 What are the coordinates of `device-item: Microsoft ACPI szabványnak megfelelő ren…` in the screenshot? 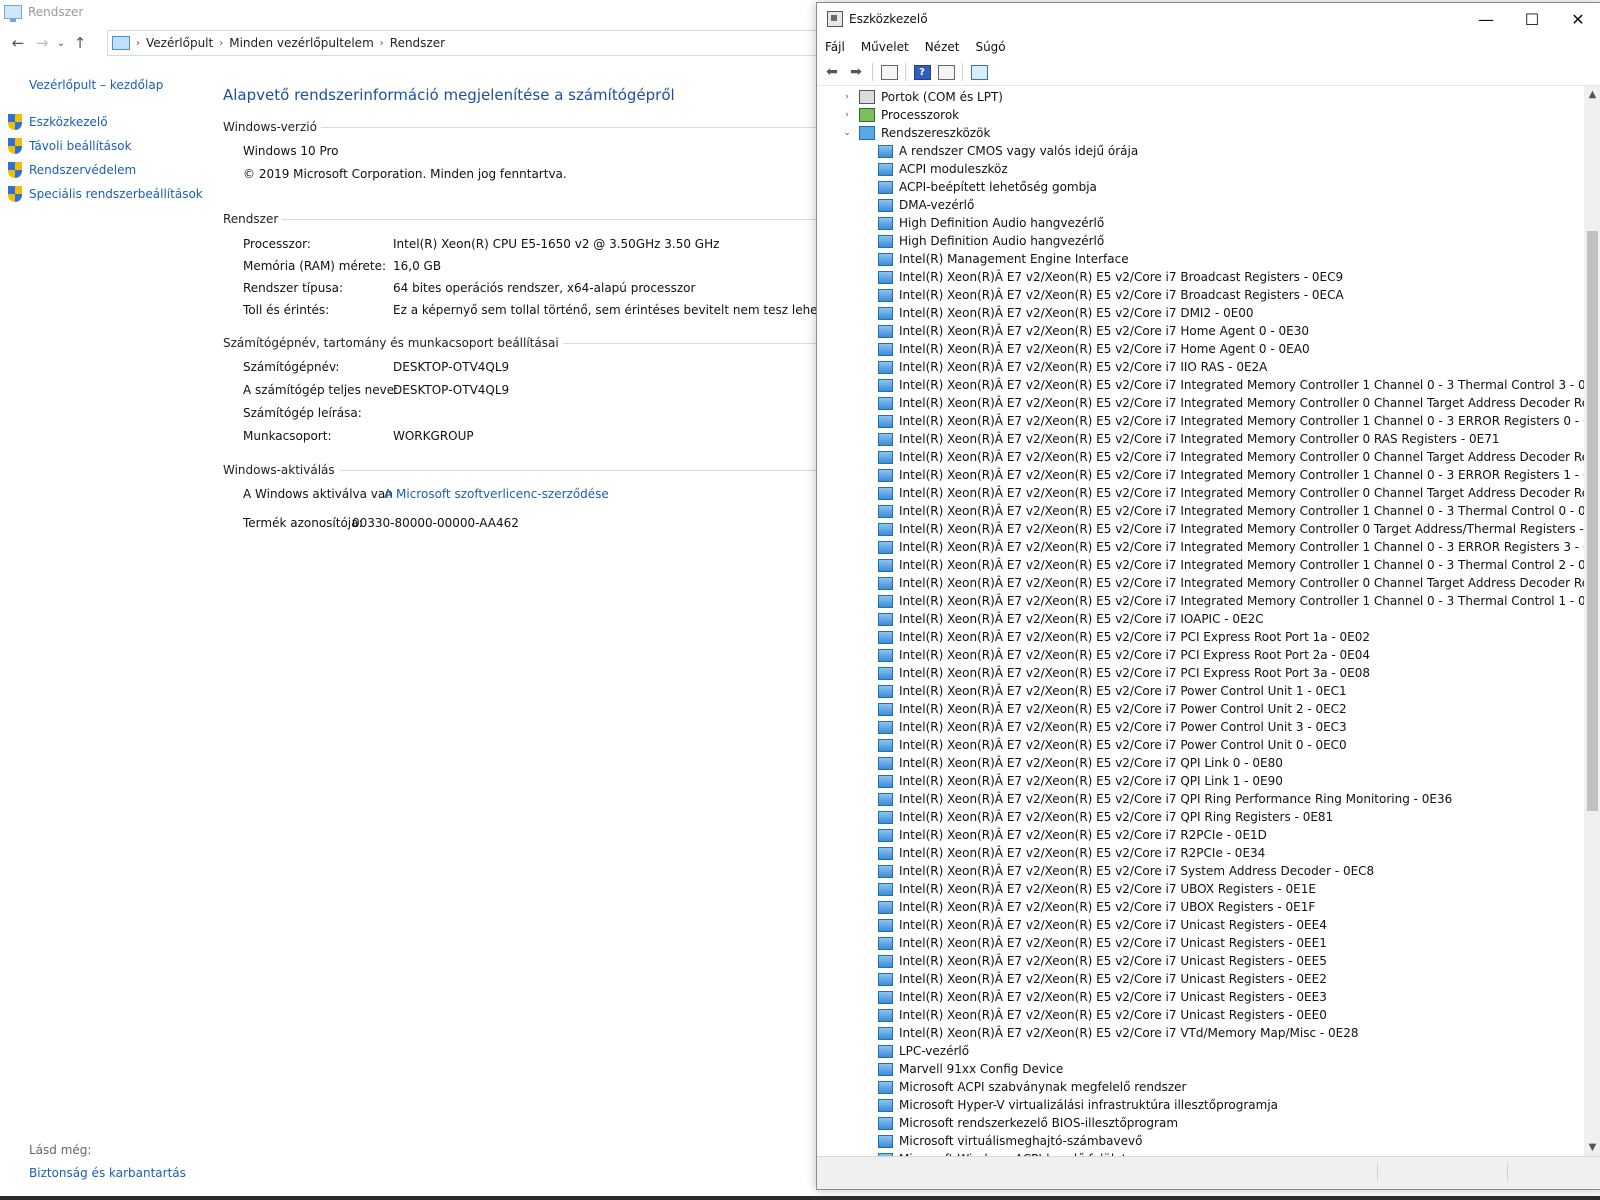 It's located at (1032, 1087).